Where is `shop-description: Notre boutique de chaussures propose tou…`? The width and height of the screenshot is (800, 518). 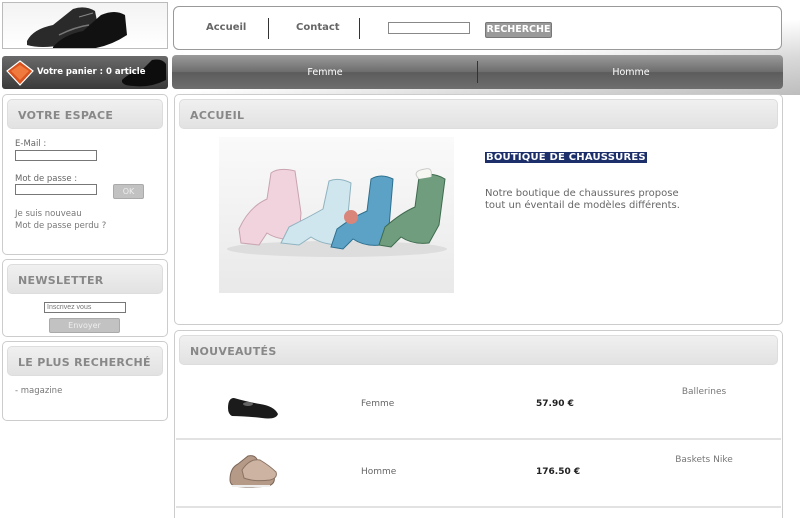
shop-description: Notre boutique de chaussures propose tou… is located at coordinates (582, 199).